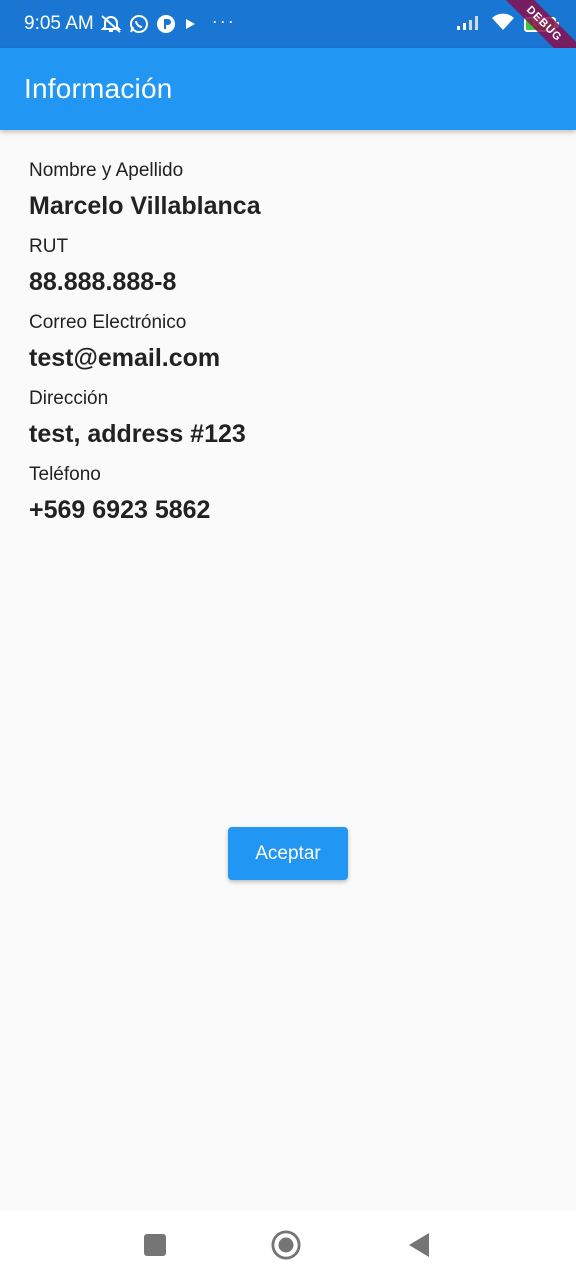 This screenshot has width=576, height=1280. I want to click on home-circle-icon, so click(286, 1245).